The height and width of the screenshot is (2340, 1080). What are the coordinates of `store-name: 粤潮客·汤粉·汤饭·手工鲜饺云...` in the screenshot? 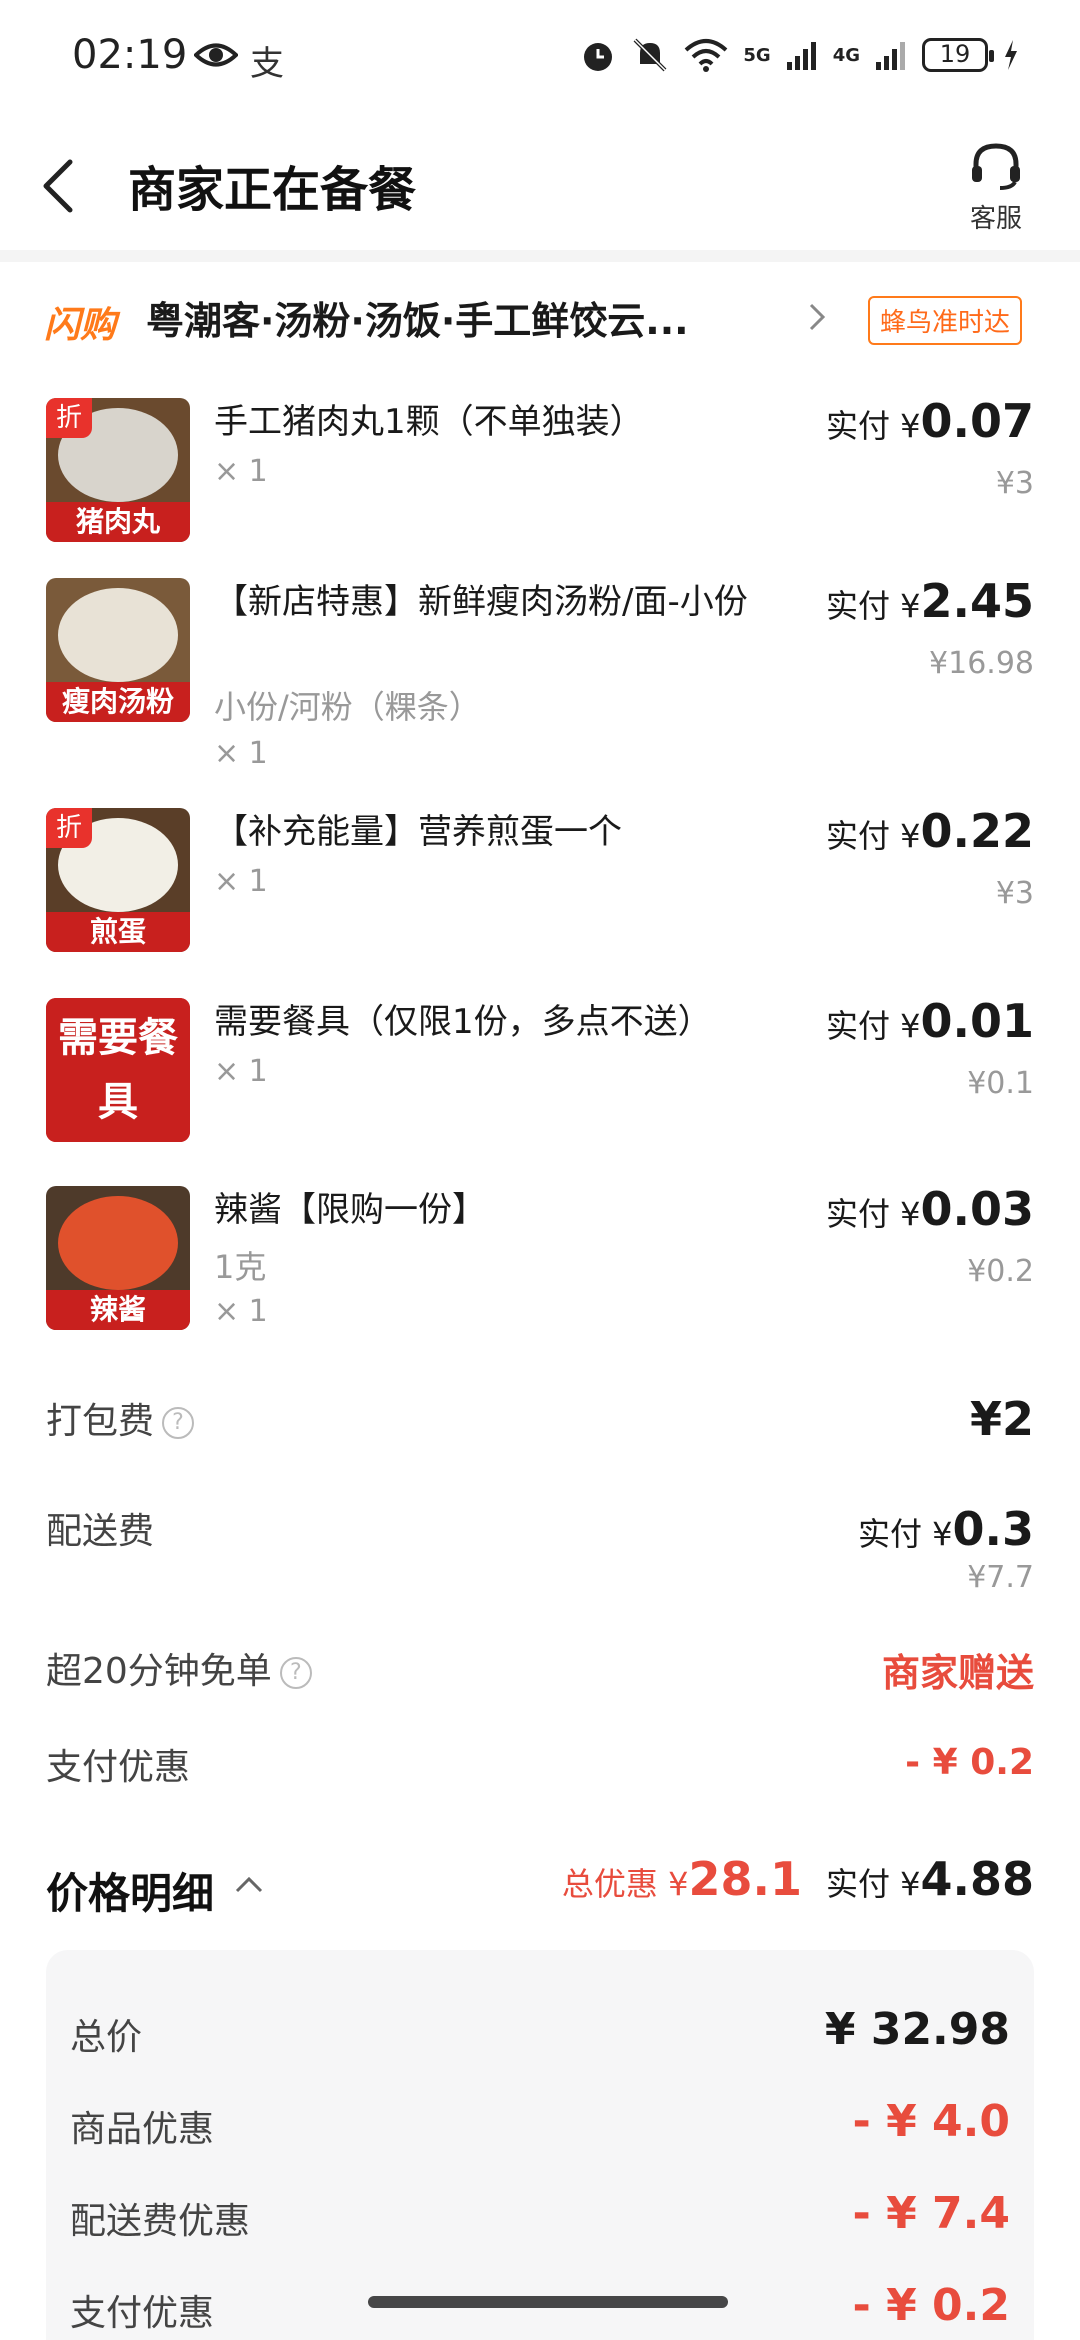 It's located at (417, 317).